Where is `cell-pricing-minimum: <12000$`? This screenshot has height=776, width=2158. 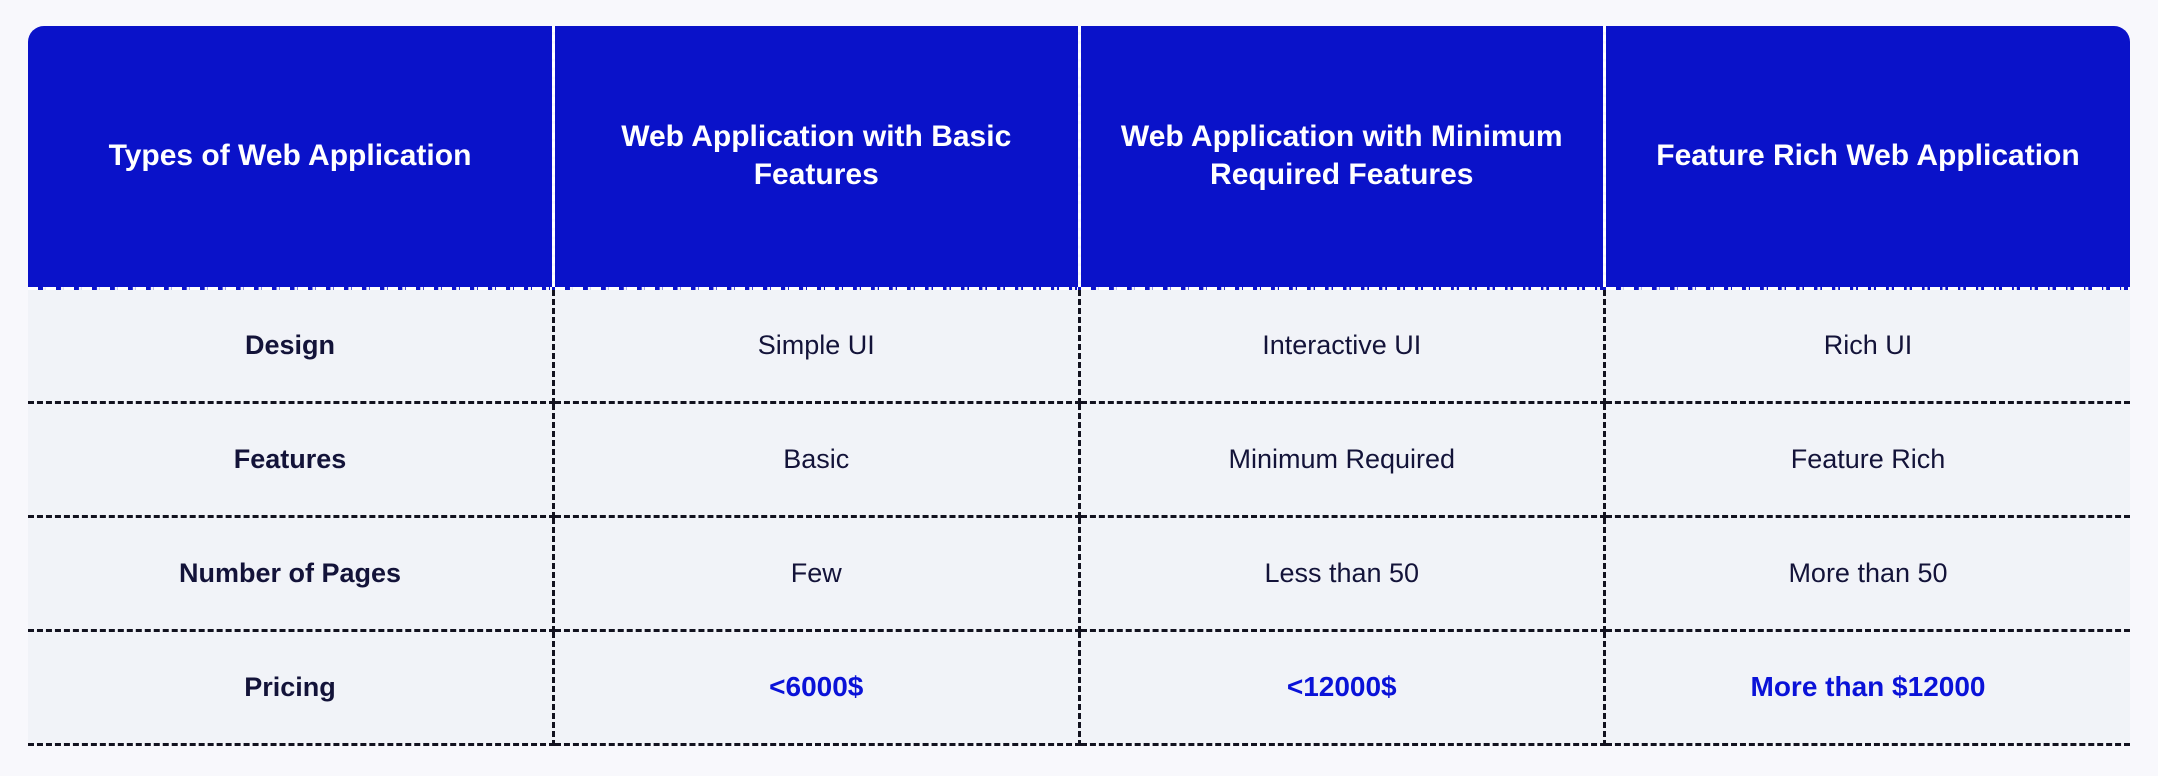 cell-pricing-minimum: <12000$ is located at coordinates (1342, 688).